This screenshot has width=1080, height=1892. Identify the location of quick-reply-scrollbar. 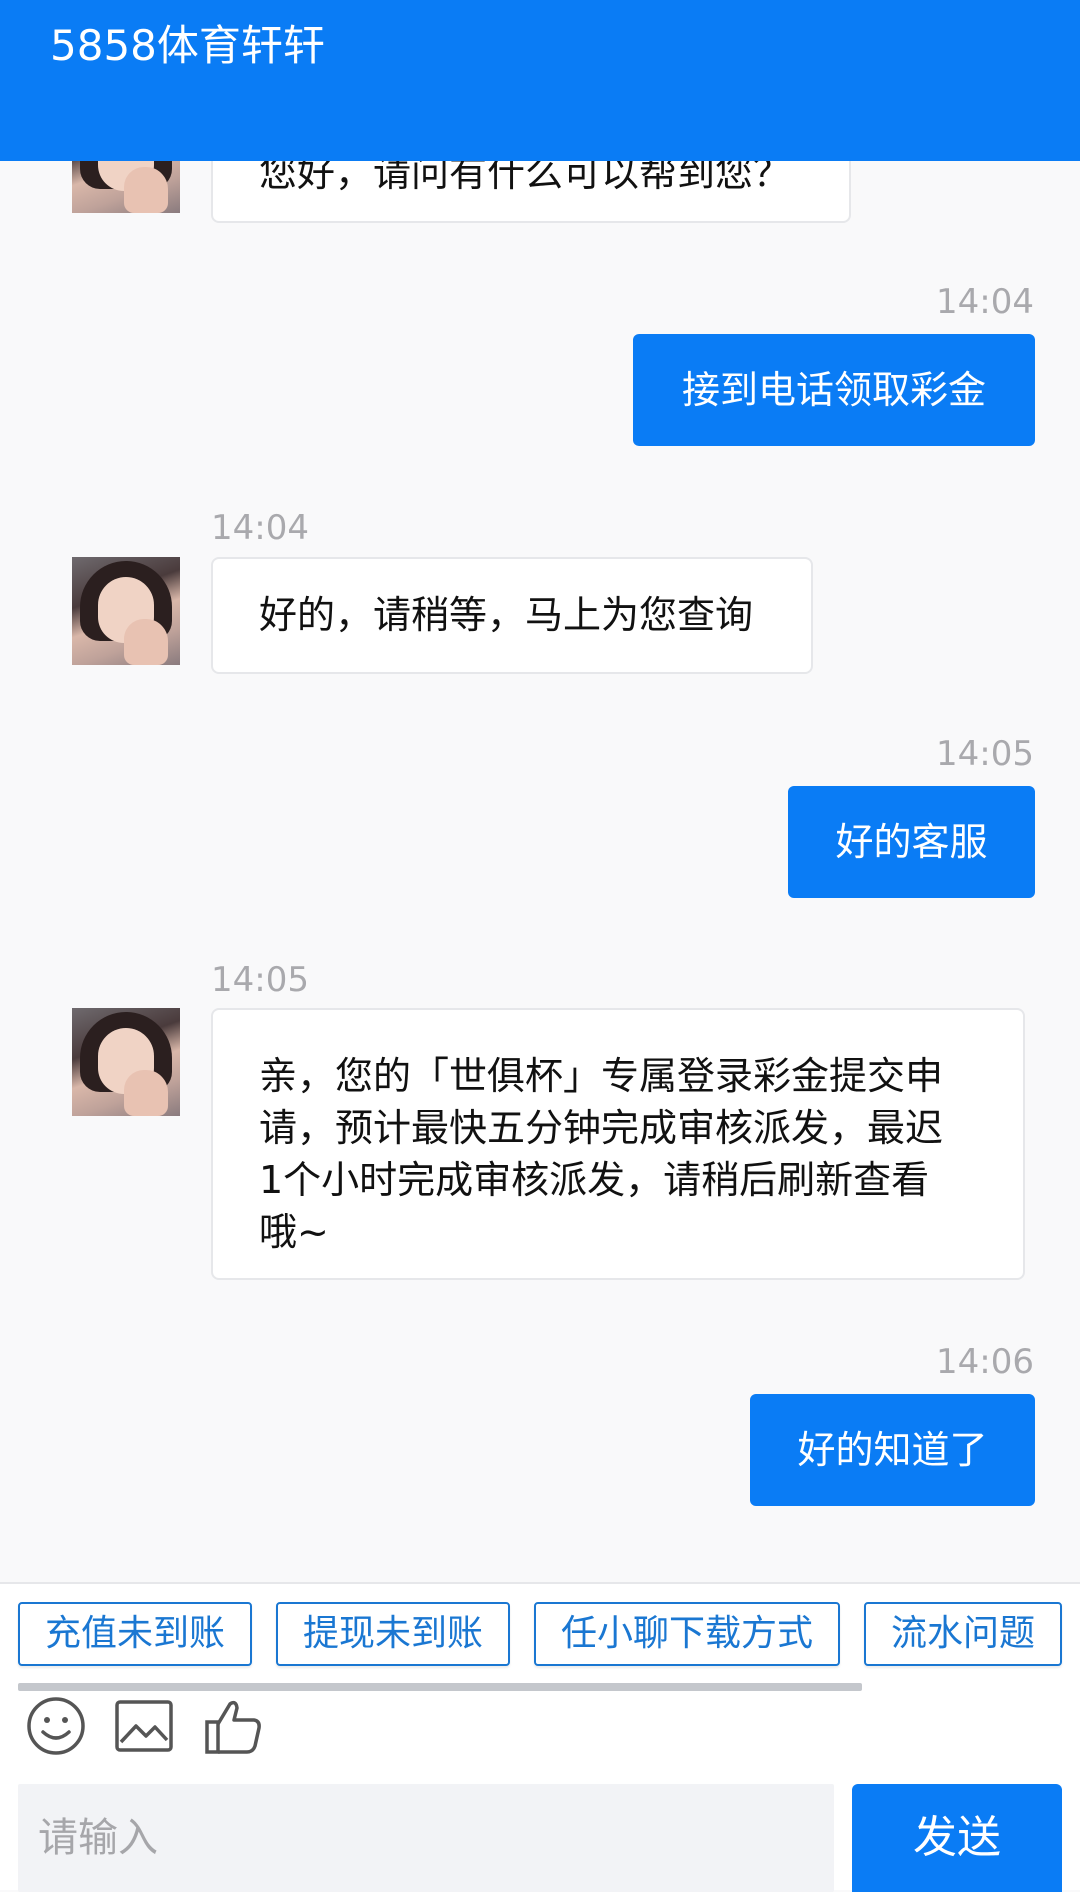
(440, 1687).